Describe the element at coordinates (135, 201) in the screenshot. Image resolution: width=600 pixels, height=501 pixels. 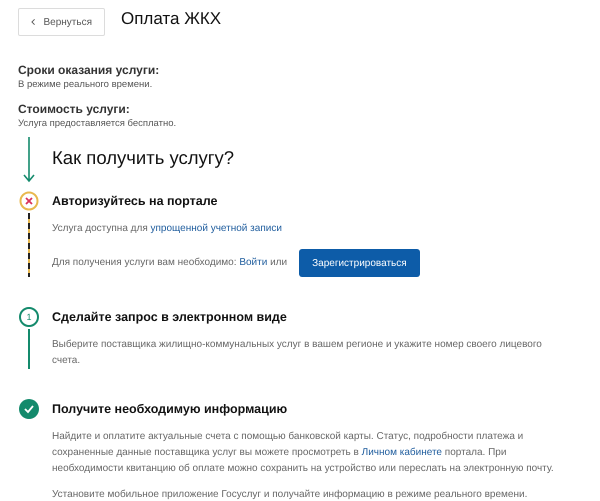
I see `step-title: Авторизуйтесь на портале` at that location.